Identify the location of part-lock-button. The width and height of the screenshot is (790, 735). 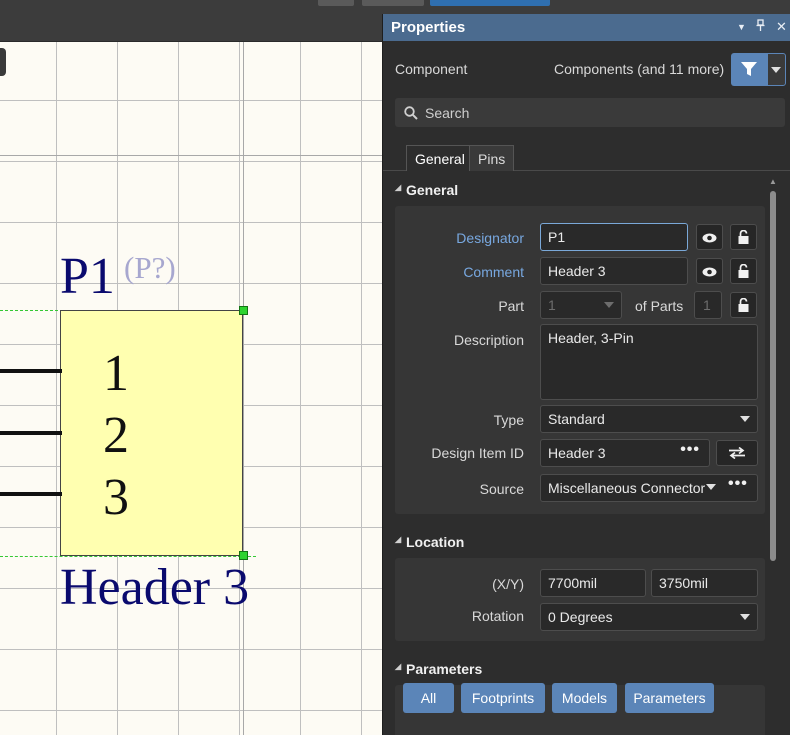
(743, 305).